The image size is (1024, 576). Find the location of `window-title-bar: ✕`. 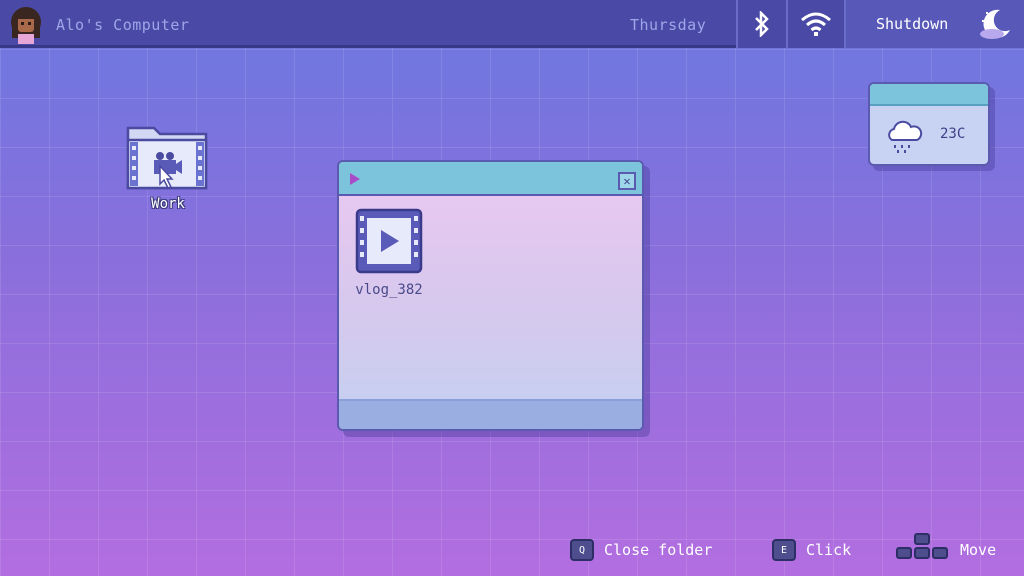

window-title-bar: ✕ is located at coordinates (490, 179).